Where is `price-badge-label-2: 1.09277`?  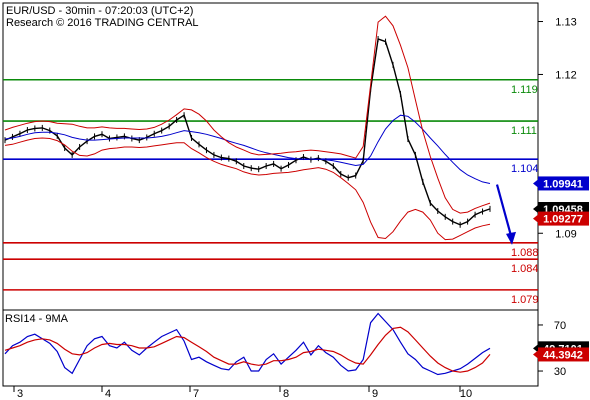
price-badge-label-2: 1.09277 is located at coordinates (563, 220).